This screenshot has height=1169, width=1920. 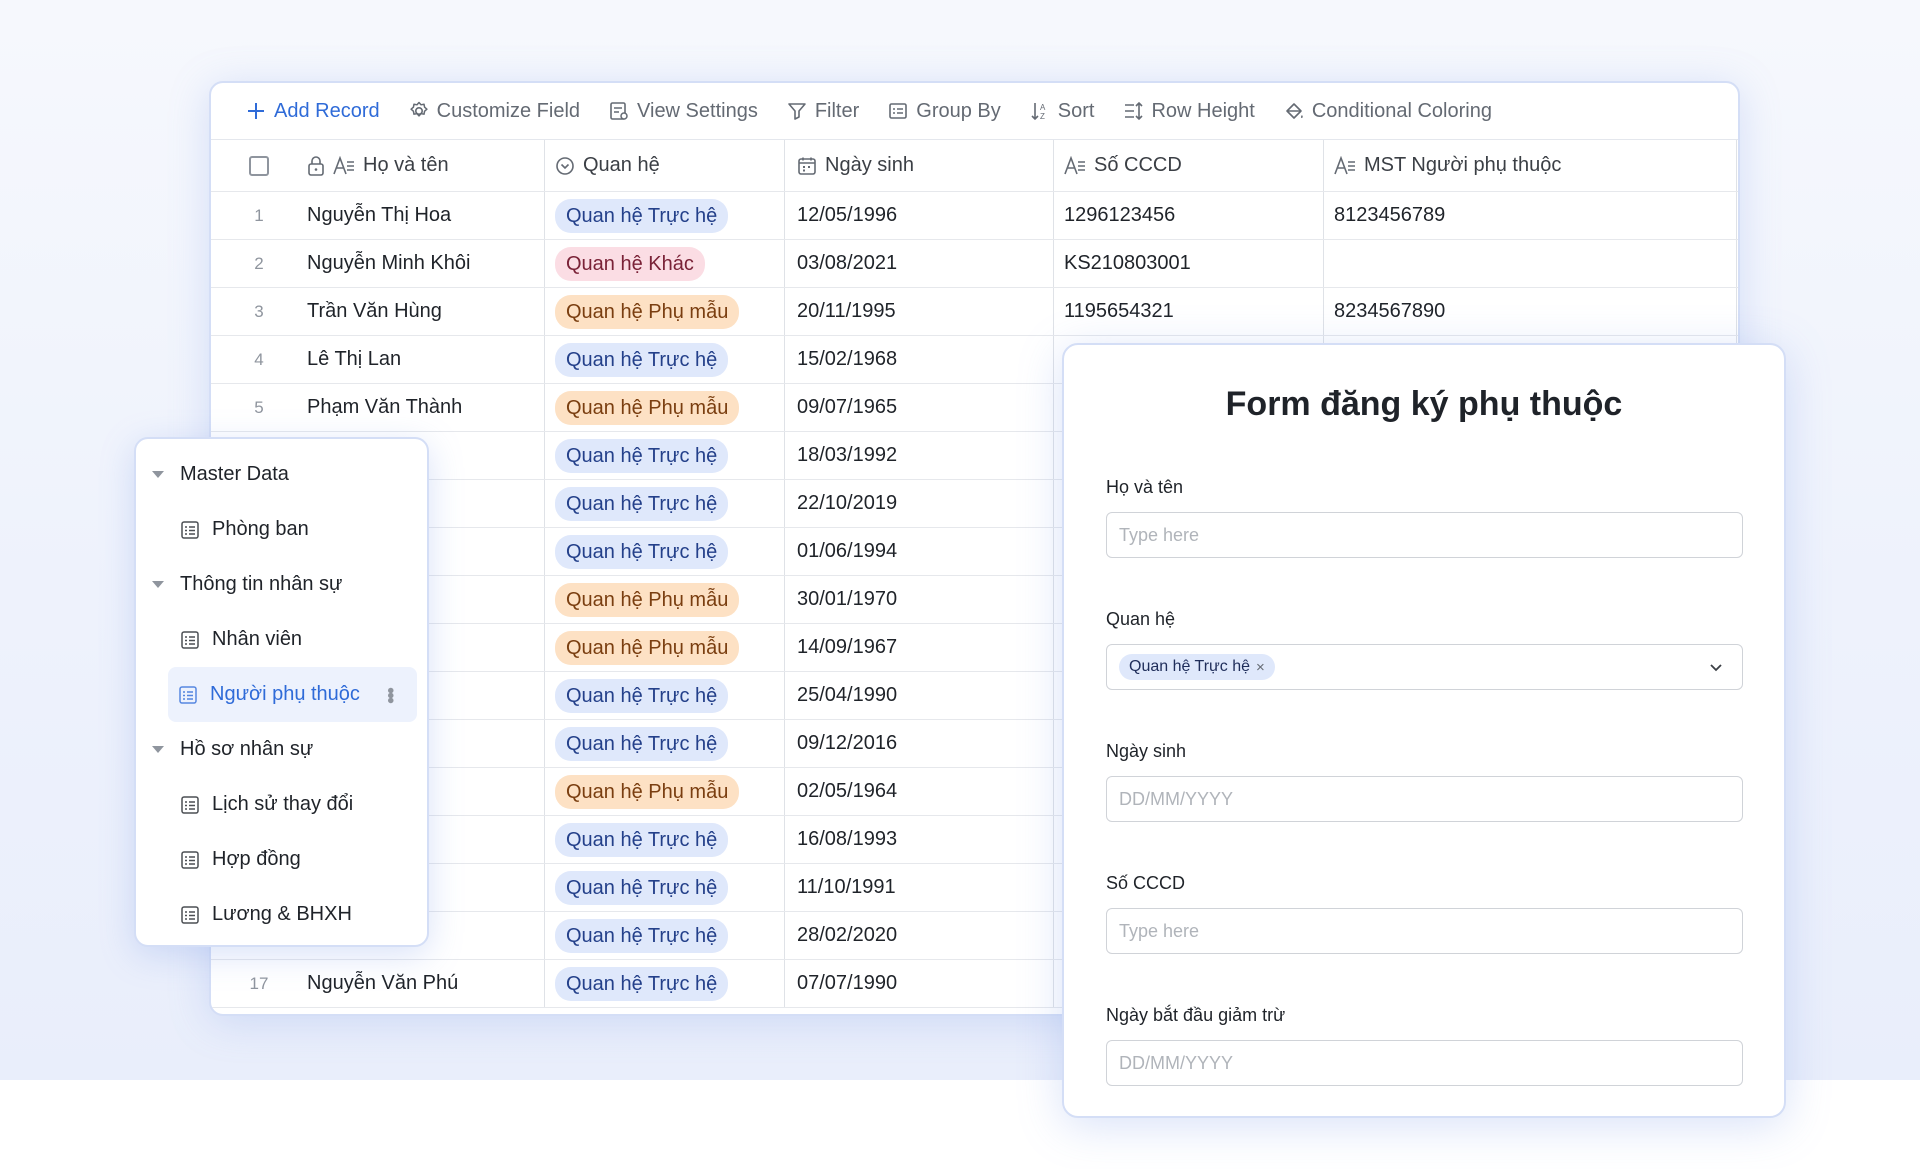 What do you see at coordinates (919, 887) in the screenshot?
I see `cell-dob: 11/10/1991` at bounding box center [919, 887].